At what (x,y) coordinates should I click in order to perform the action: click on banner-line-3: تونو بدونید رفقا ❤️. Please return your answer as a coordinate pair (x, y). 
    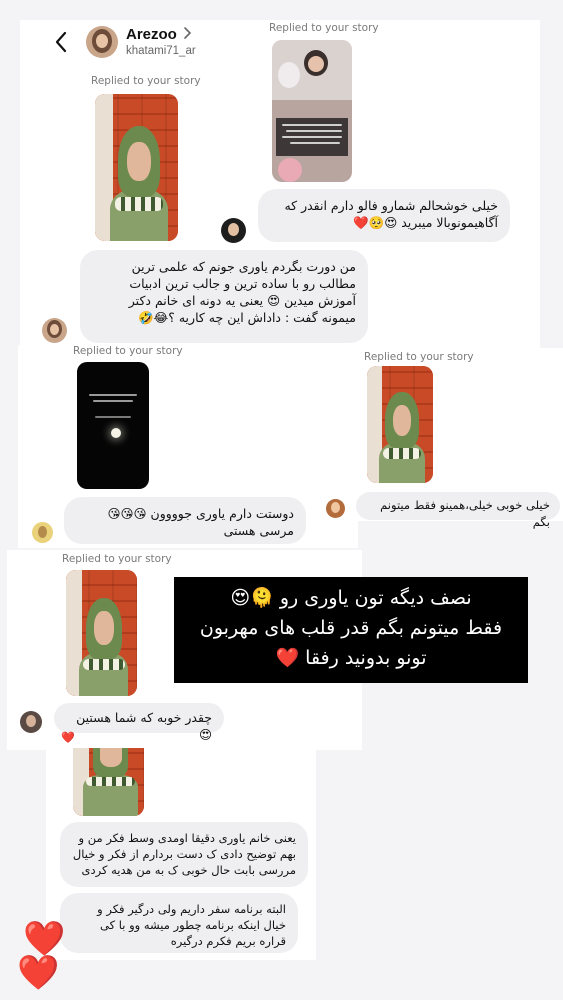
    Looking at the image, I should click on (351, 658).